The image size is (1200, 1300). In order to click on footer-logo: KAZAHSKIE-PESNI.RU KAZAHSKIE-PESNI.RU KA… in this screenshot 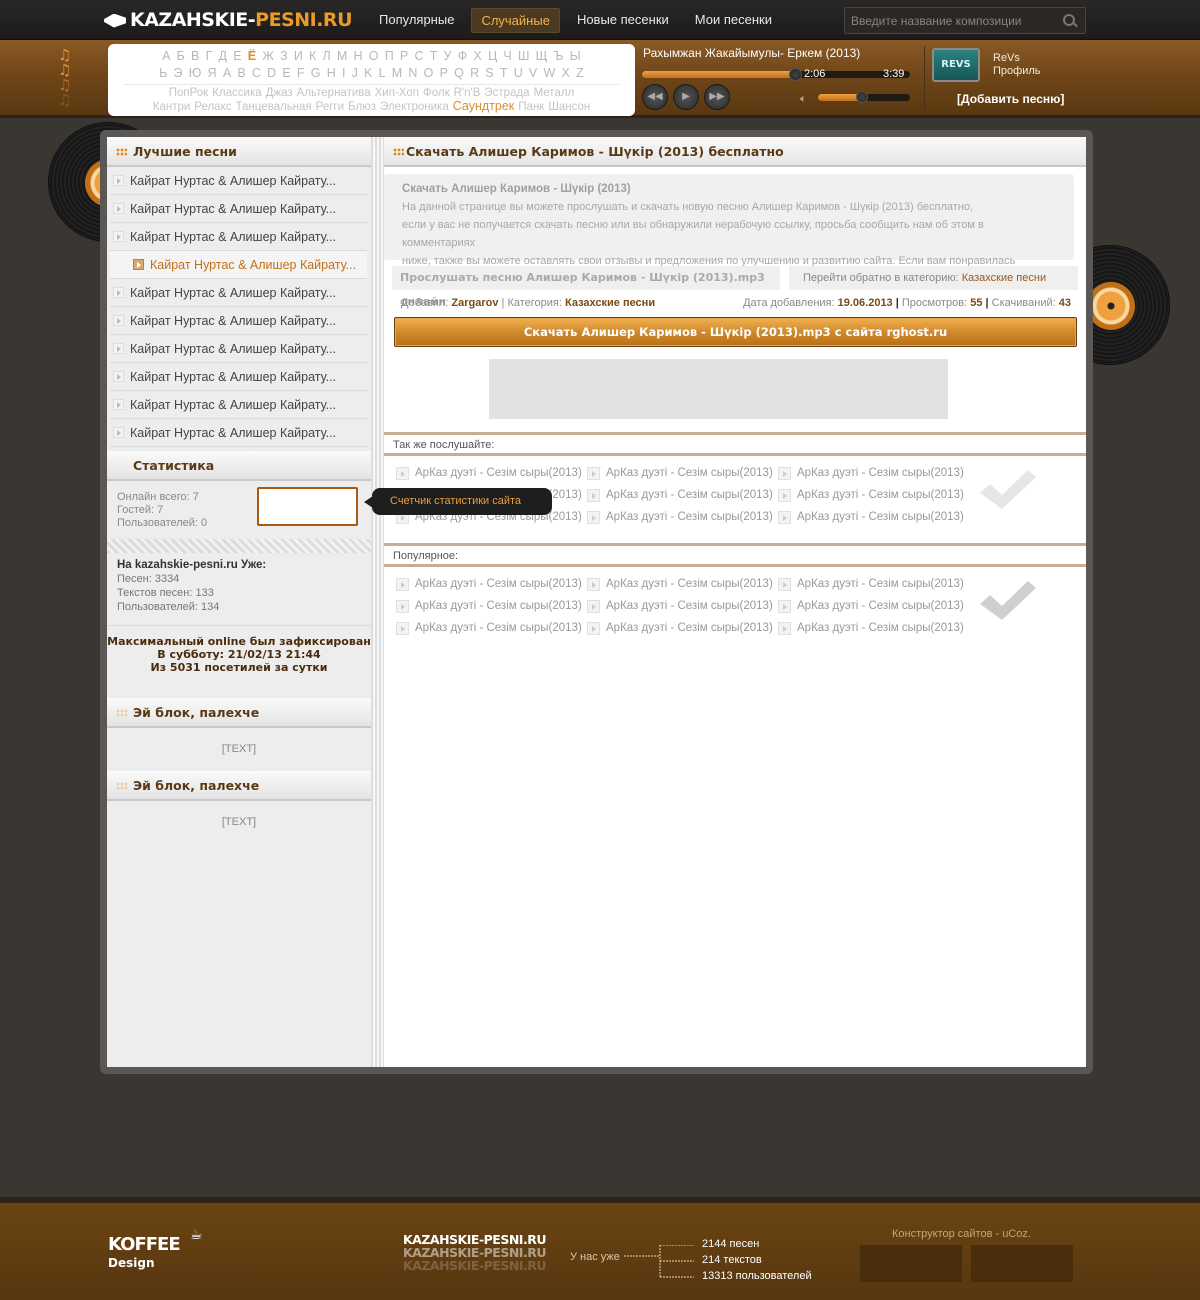, I will do `click(474, 1252)`.